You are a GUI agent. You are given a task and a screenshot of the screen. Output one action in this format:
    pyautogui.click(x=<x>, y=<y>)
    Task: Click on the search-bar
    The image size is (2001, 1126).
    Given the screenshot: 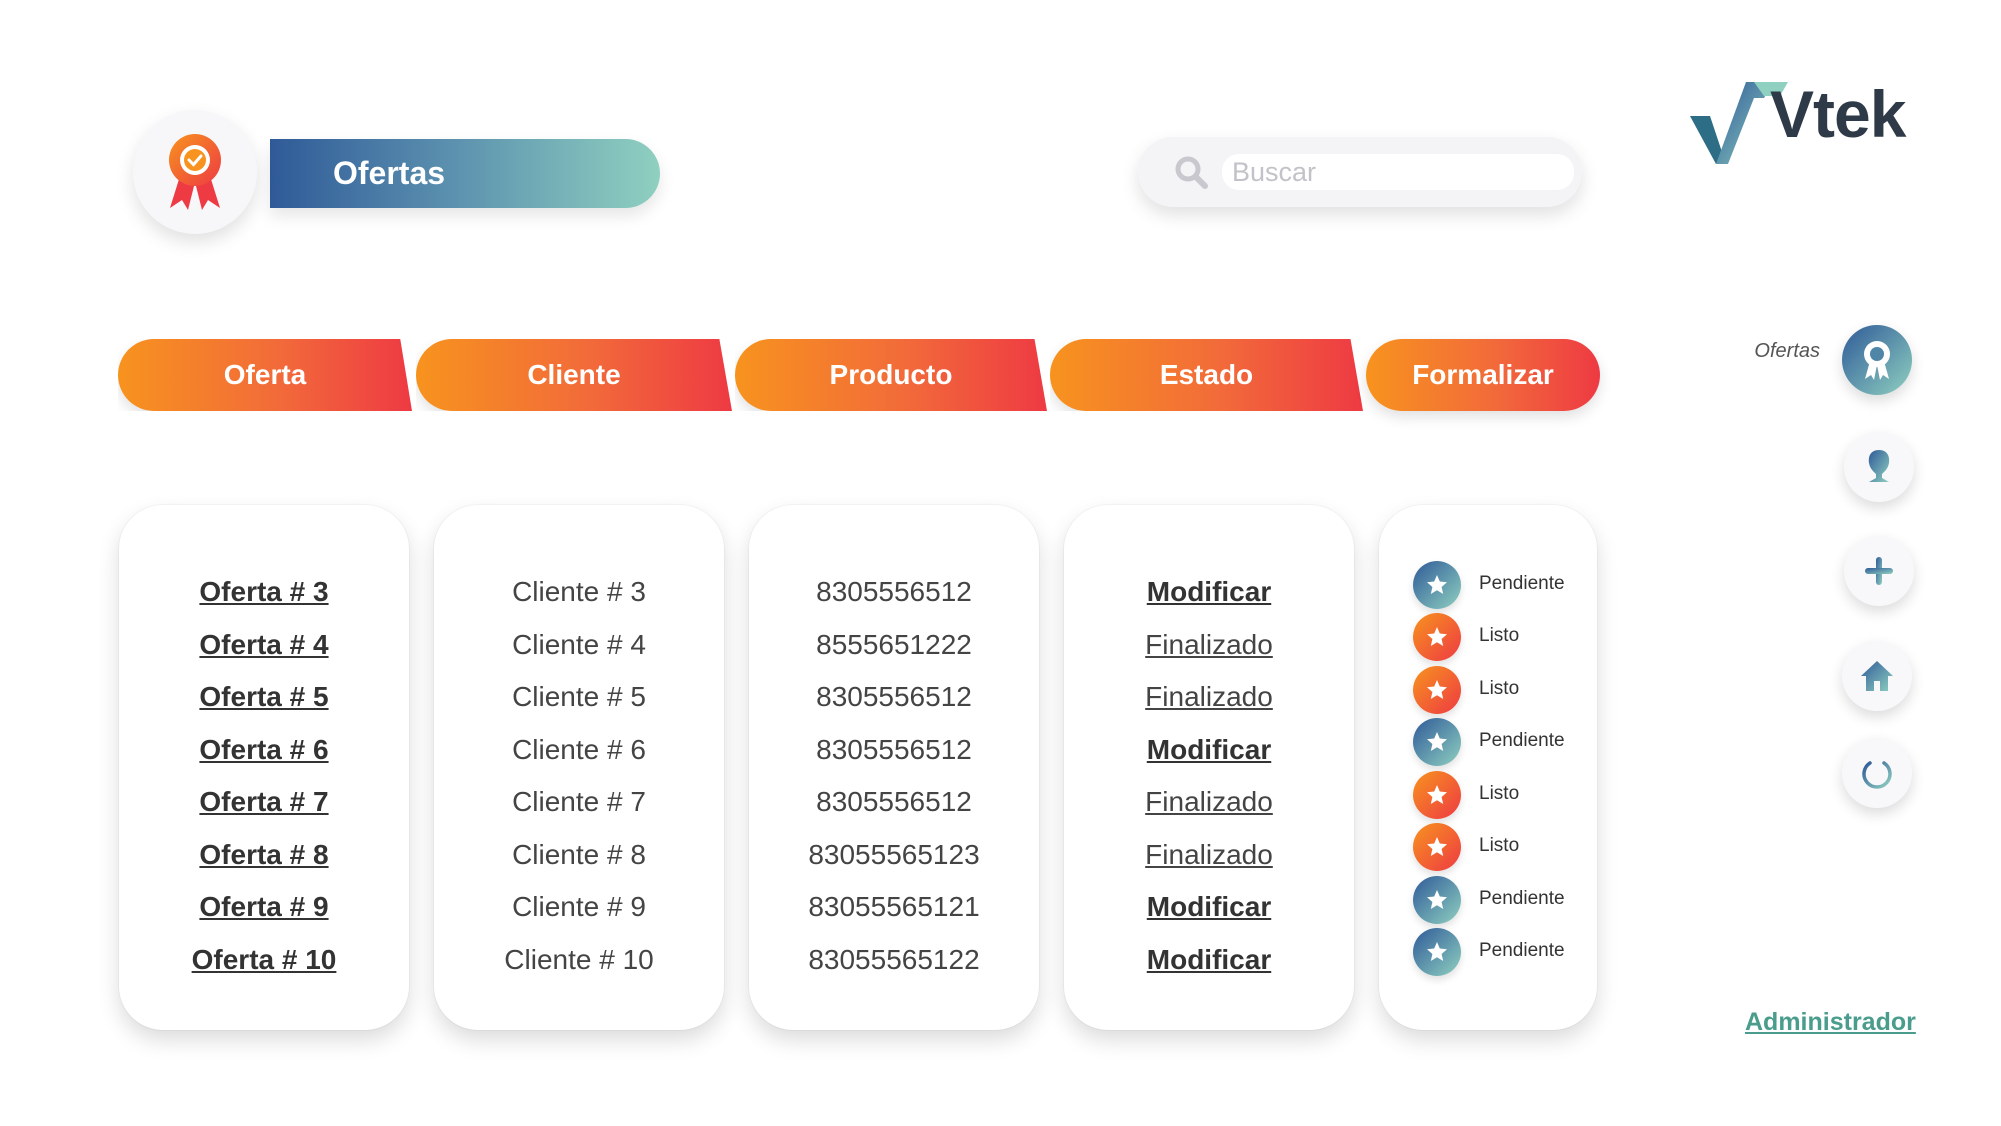 What is the action you would take?
    pyautogui.click(x=1360, y=172)
    